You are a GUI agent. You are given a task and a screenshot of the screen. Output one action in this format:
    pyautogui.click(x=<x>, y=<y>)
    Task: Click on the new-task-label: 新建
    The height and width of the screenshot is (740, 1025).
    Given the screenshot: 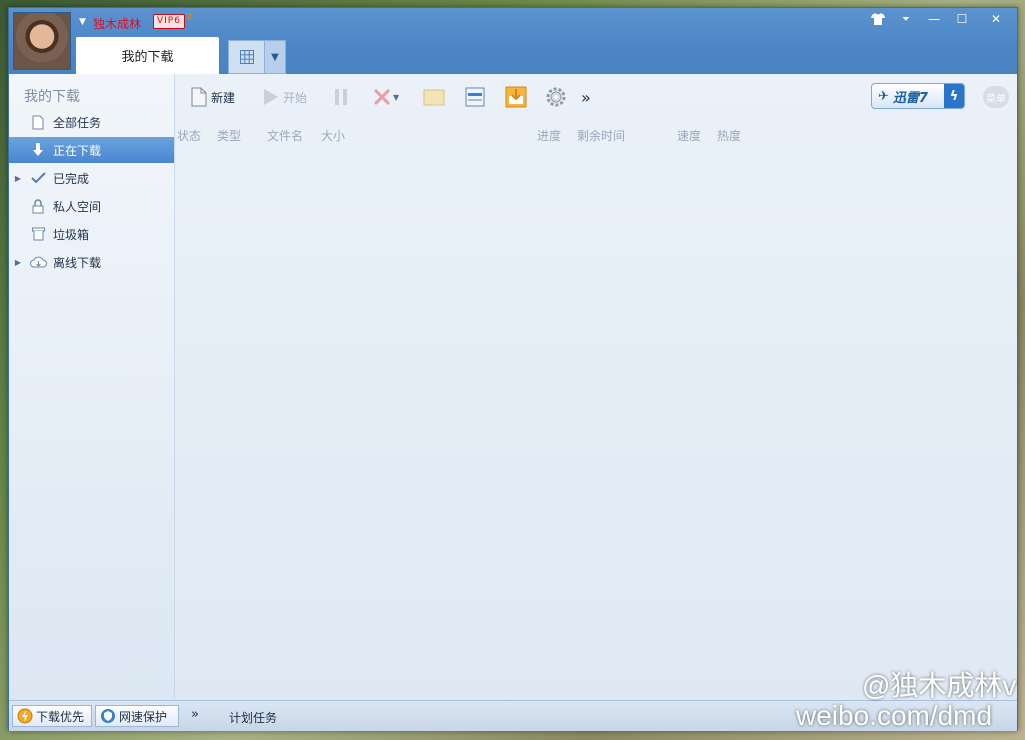 What is the action you would take?
    pyautogui.click(x=223, y=97)
    